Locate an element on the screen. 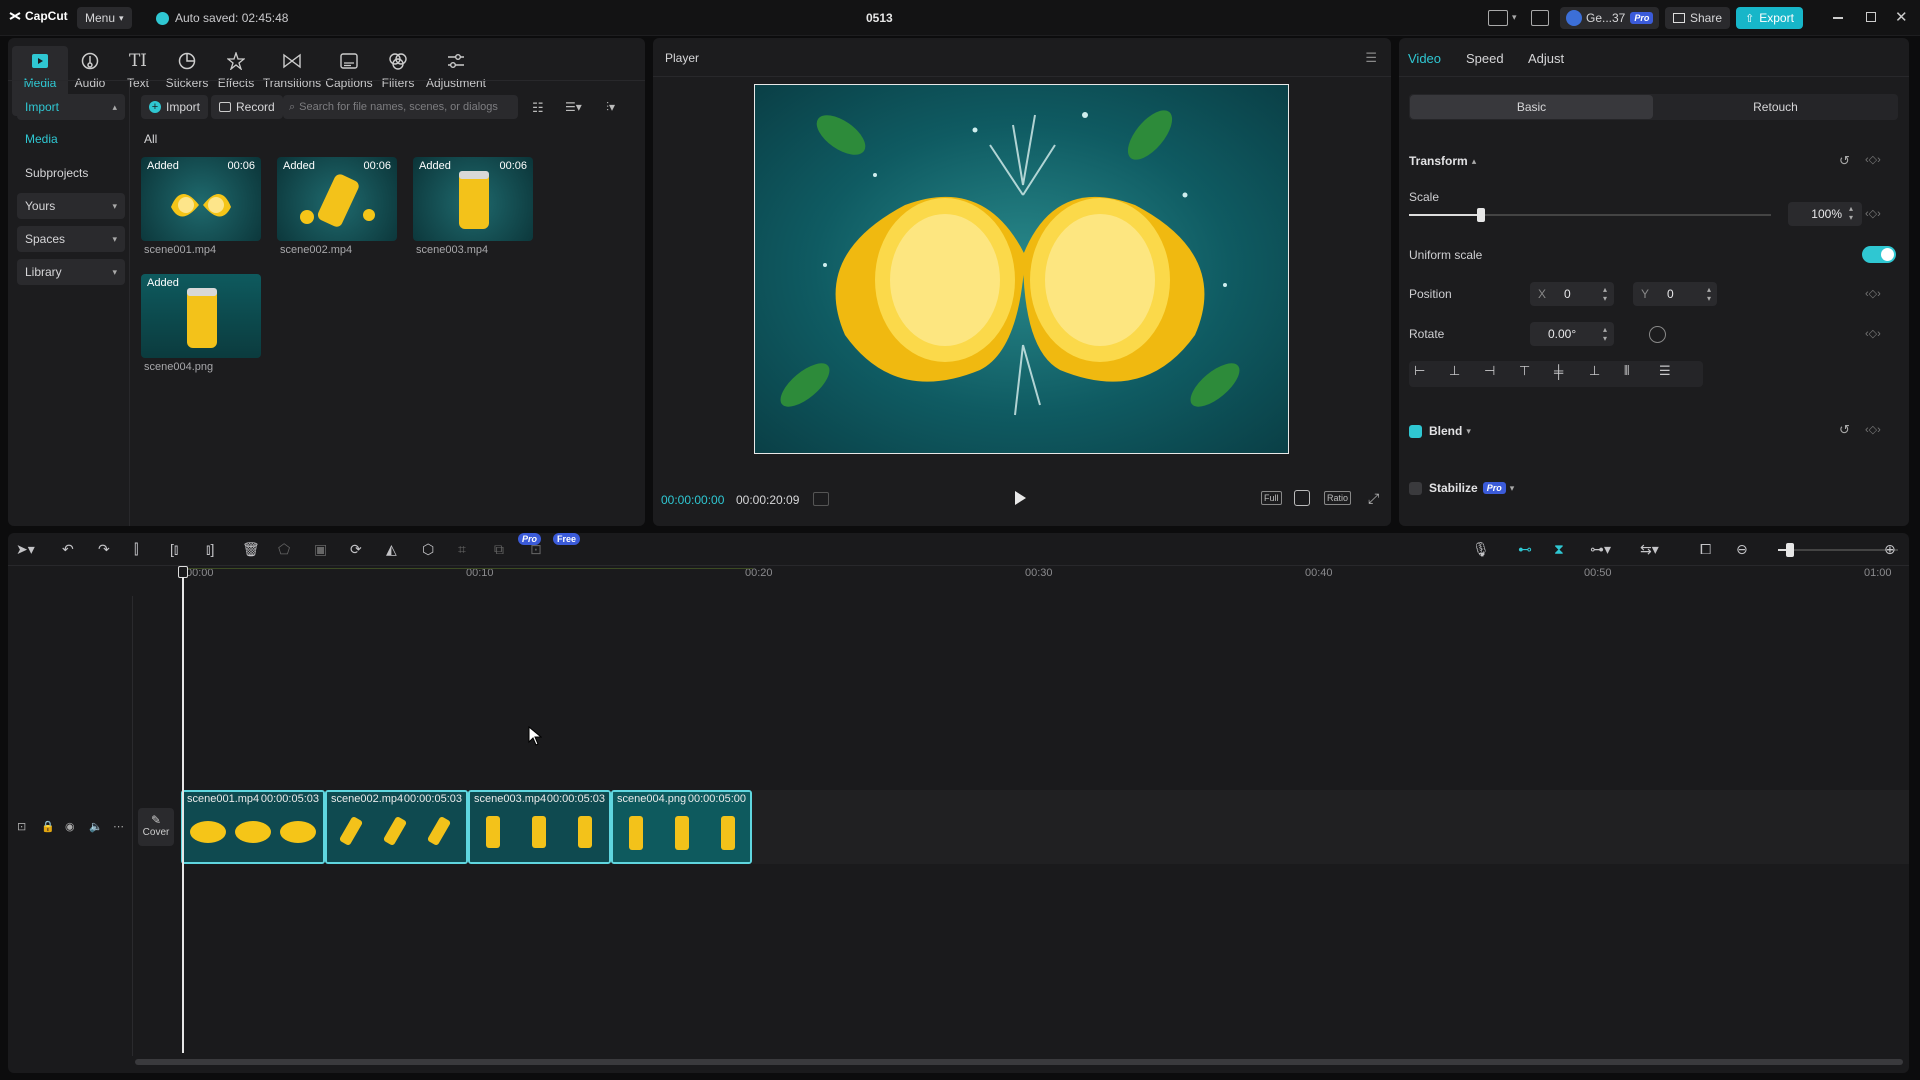 This screenshot has width=1920, height=1080. sidebar-subprojects: Subprojects is located at coordinates (71, 173).